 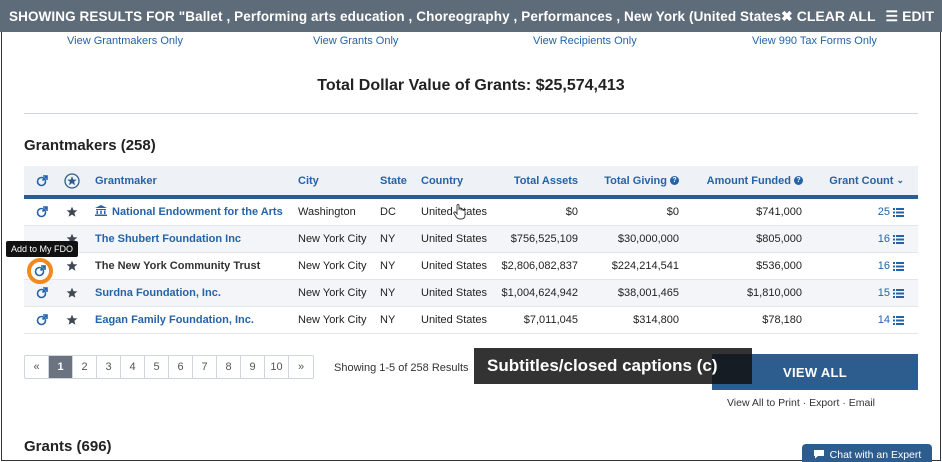 What do you see at coordinates (801, 403) in the screenshot?
I see `view-all-options: View All to Print · Export · Email` at bounding box center [801, 403].